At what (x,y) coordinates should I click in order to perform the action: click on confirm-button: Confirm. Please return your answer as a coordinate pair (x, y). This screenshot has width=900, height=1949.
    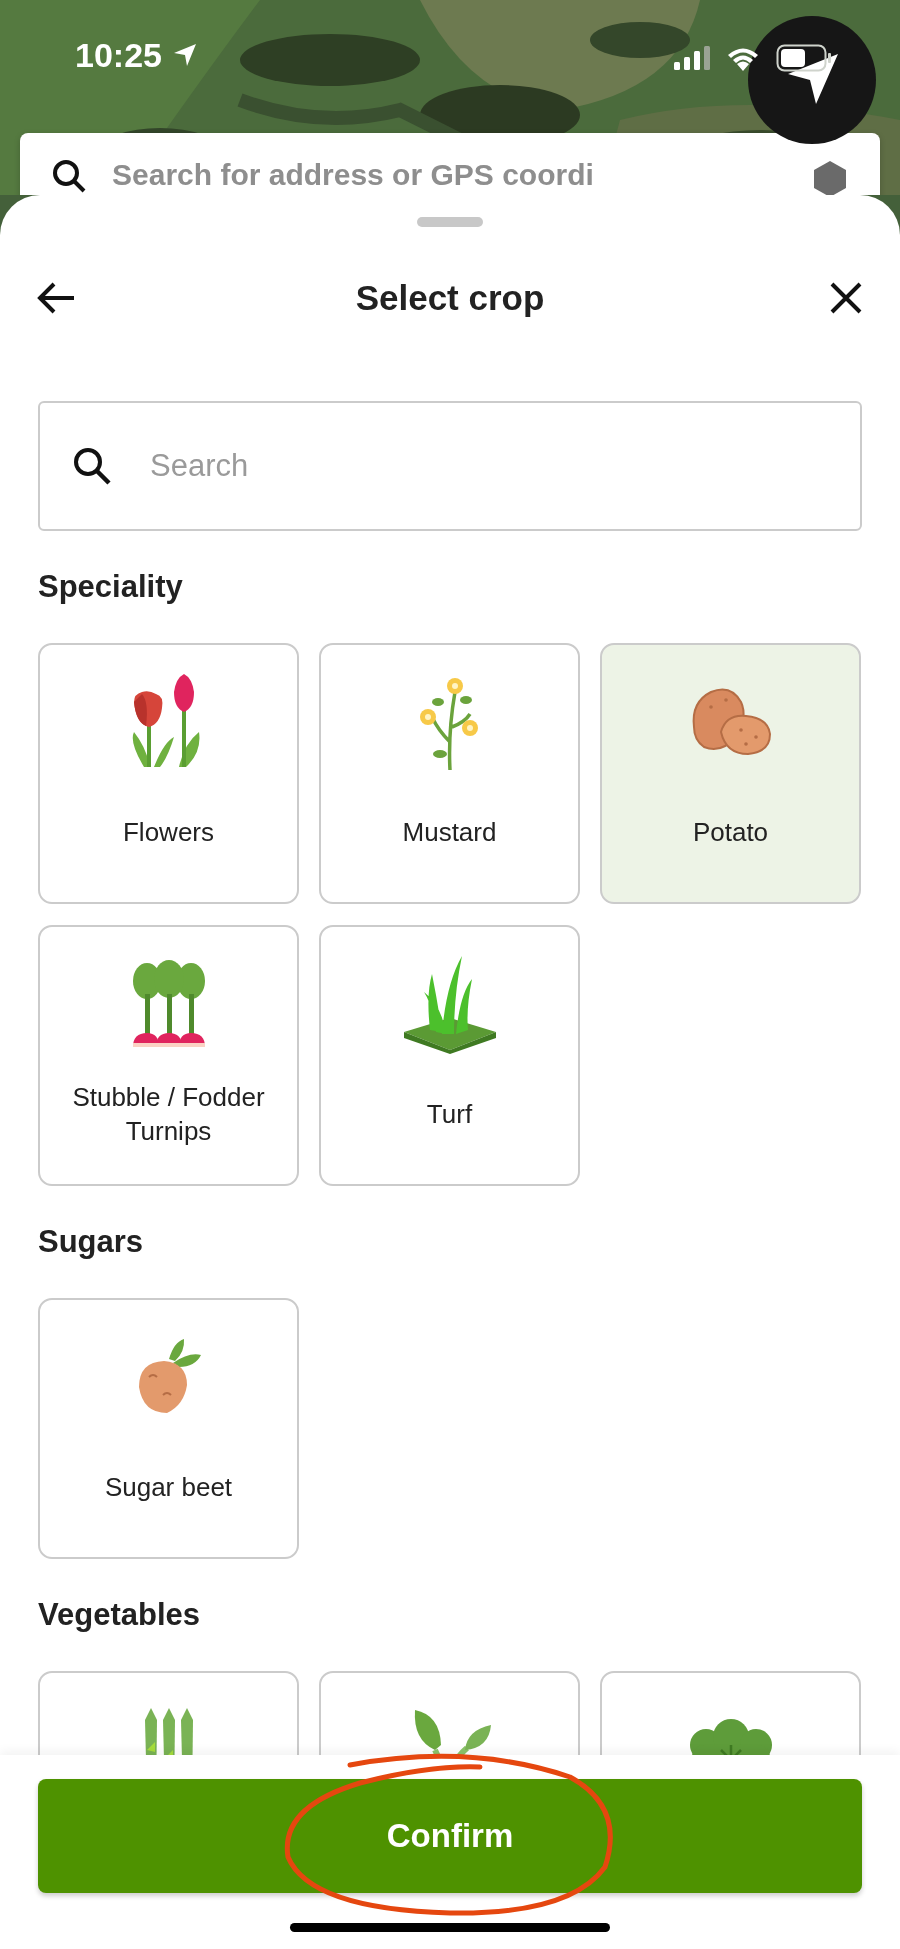
    Looking at the image, I should click on (450, 1836).